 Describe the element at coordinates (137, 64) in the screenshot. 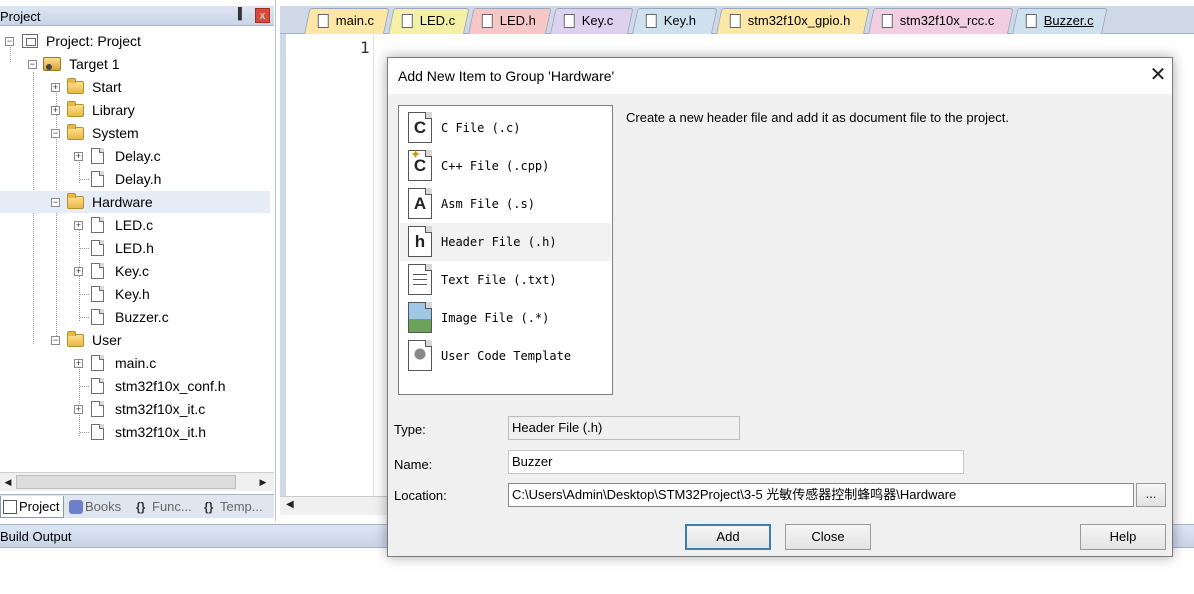

I see `tree-item-target: − Target 1` at that location.